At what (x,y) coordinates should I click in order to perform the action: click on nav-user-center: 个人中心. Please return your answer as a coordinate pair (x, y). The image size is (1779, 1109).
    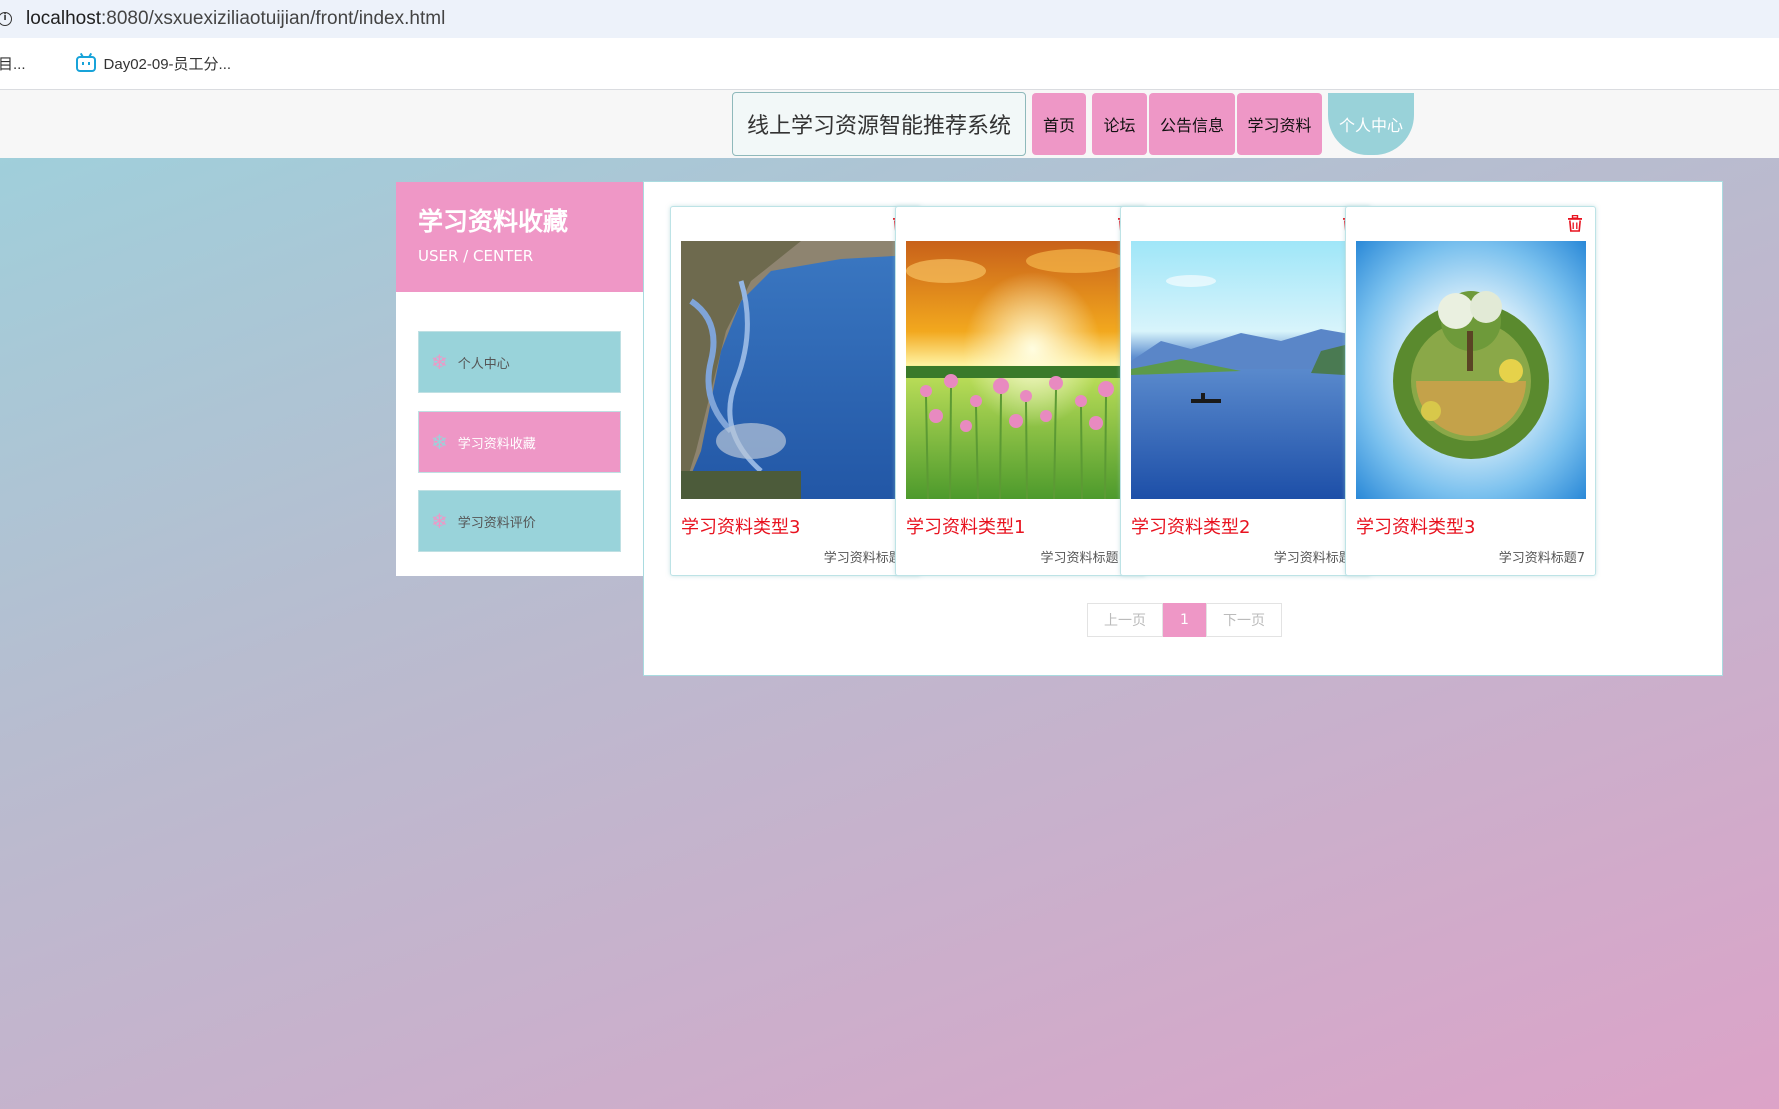
    Looking at the image, I should click on (1371, 124).